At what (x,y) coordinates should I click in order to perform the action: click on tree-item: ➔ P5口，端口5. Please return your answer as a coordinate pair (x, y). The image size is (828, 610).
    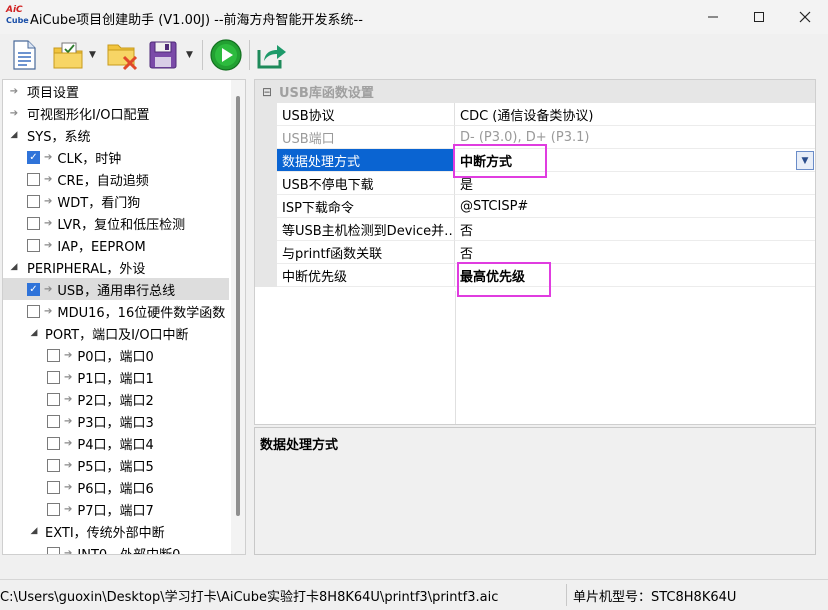
    Looking at the image, I should click on (116, 465).